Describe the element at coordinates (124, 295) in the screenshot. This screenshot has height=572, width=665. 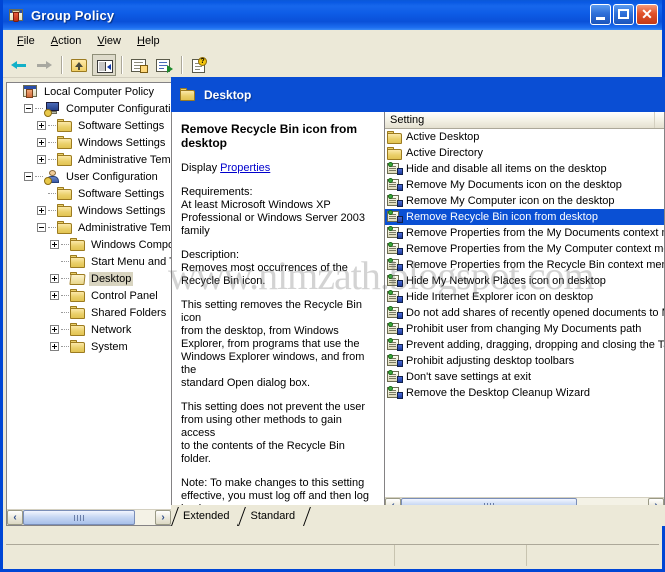
I see `tree-item-label: Control Panel` at that location.